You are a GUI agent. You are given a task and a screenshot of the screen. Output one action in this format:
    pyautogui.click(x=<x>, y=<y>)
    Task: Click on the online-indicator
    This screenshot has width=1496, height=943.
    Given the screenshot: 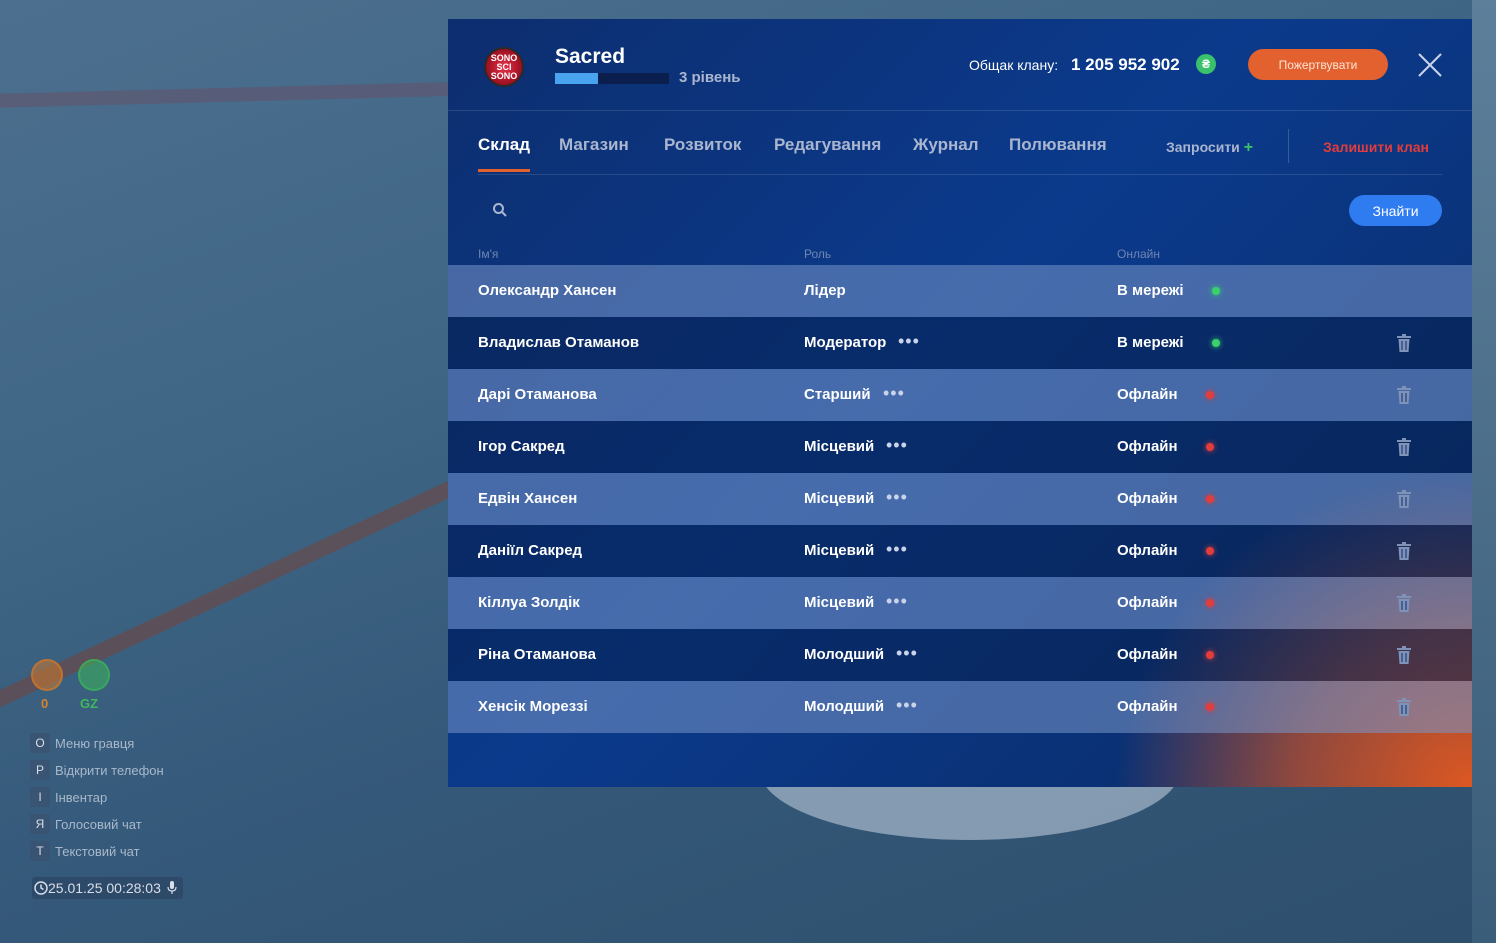 What is the action you would take?
    pyautogui.click(x=1216, y=291)
    